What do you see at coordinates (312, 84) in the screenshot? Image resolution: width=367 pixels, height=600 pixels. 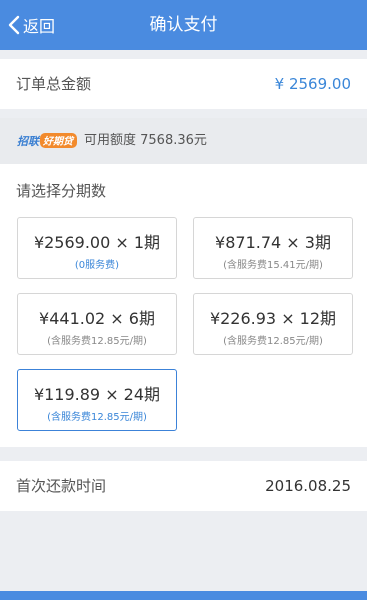 I see `order-total-amount: ¥ 2569.00` at bounding box center [312, 84].